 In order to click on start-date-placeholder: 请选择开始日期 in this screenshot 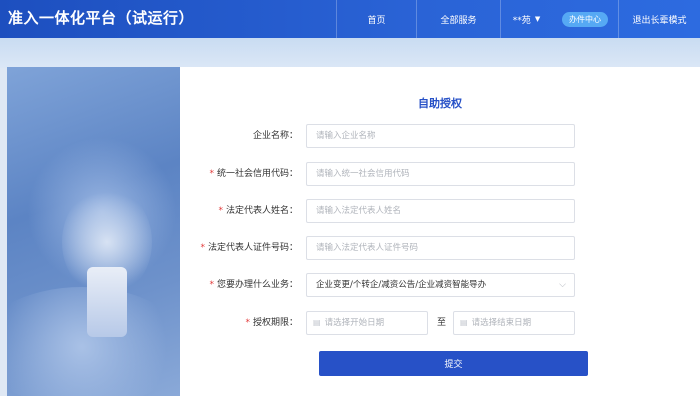, I will do `click(354, 323)`.